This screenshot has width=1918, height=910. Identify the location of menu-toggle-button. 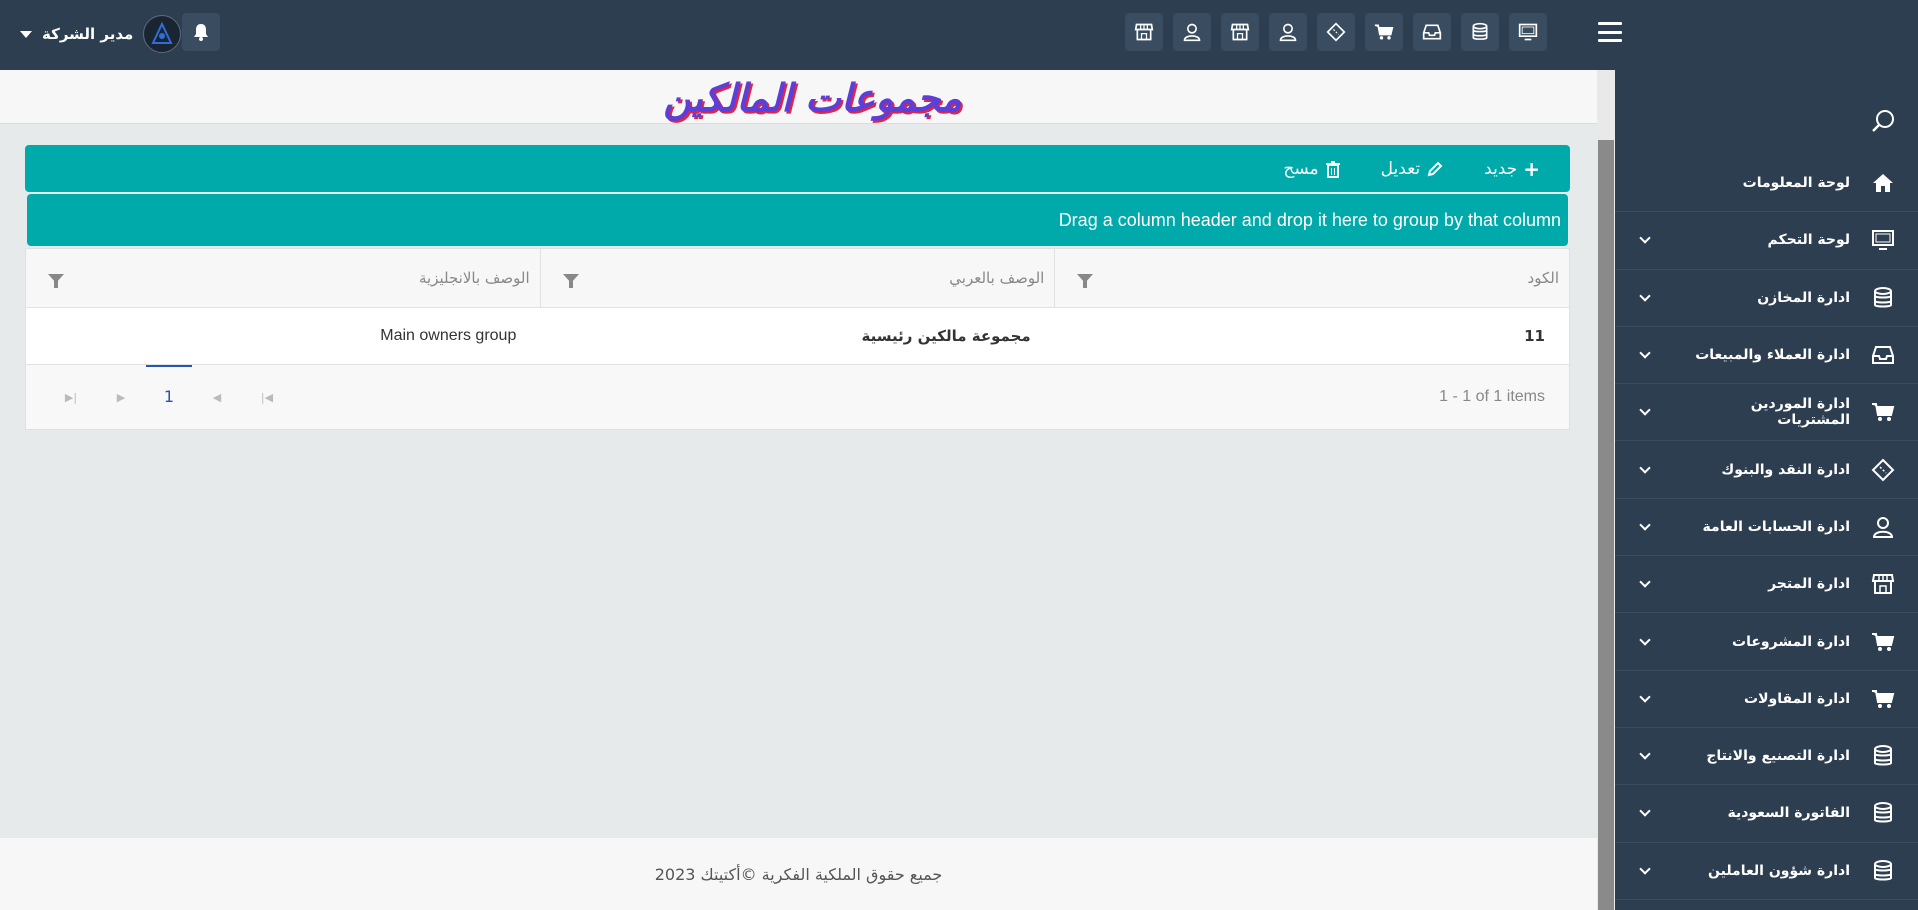
(1610, 32).